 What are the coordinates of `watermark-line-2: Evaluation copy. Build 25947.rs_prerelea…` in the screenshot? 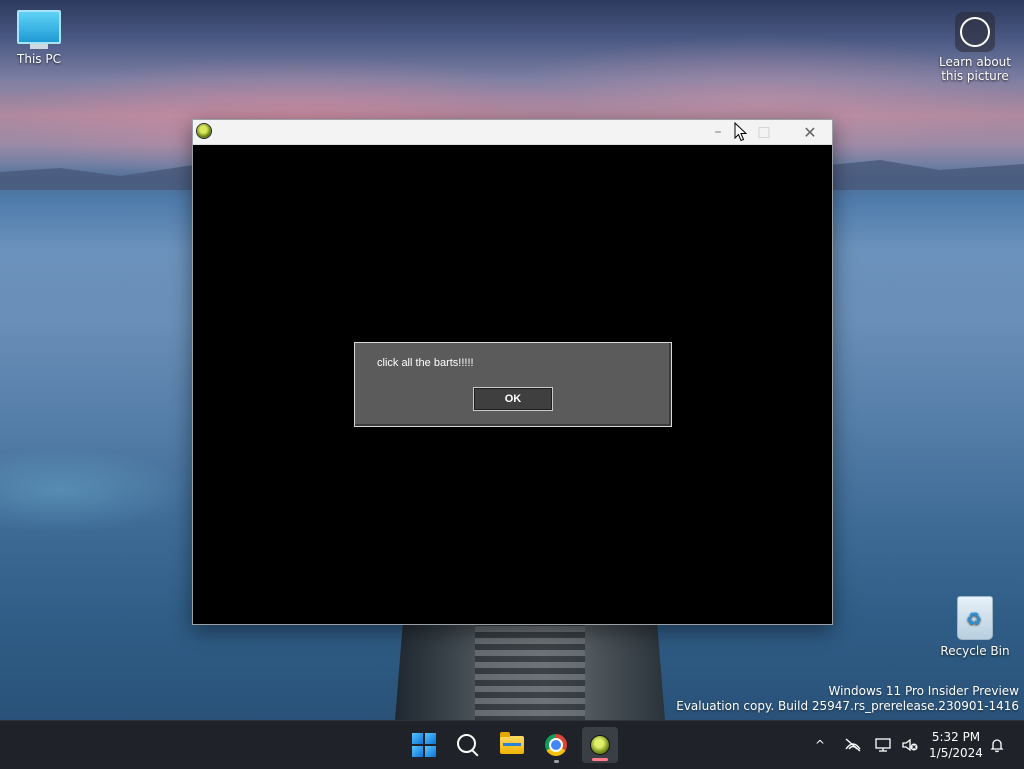 It's located at (847, 706).